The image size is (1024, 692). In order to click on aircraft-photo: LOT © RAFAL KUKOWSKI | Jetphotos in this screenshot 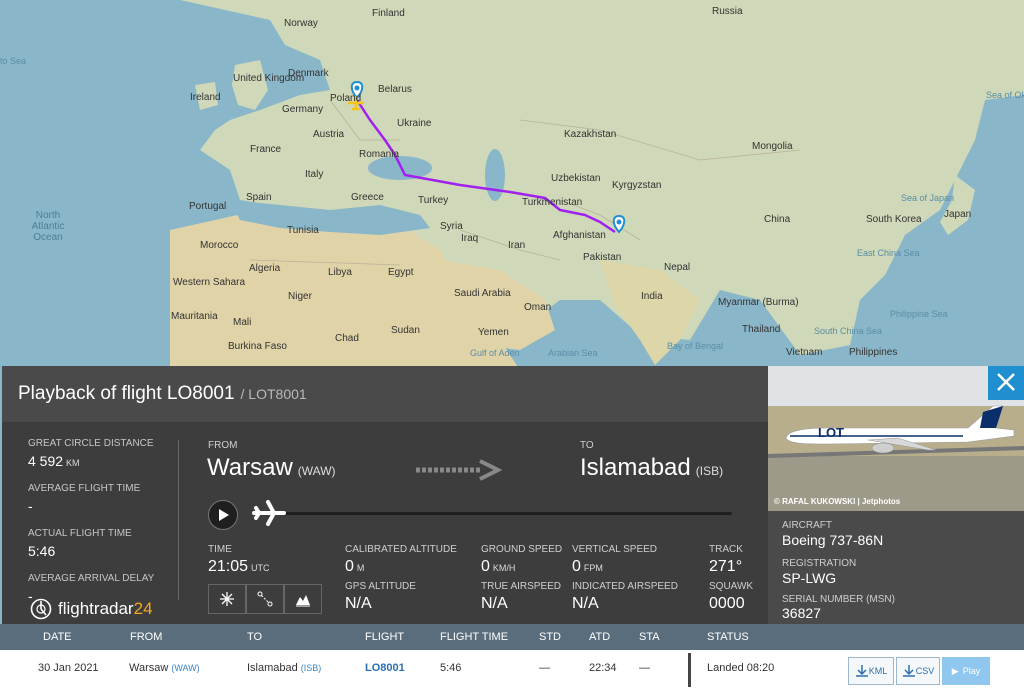, I will do `click(896, 438)`.